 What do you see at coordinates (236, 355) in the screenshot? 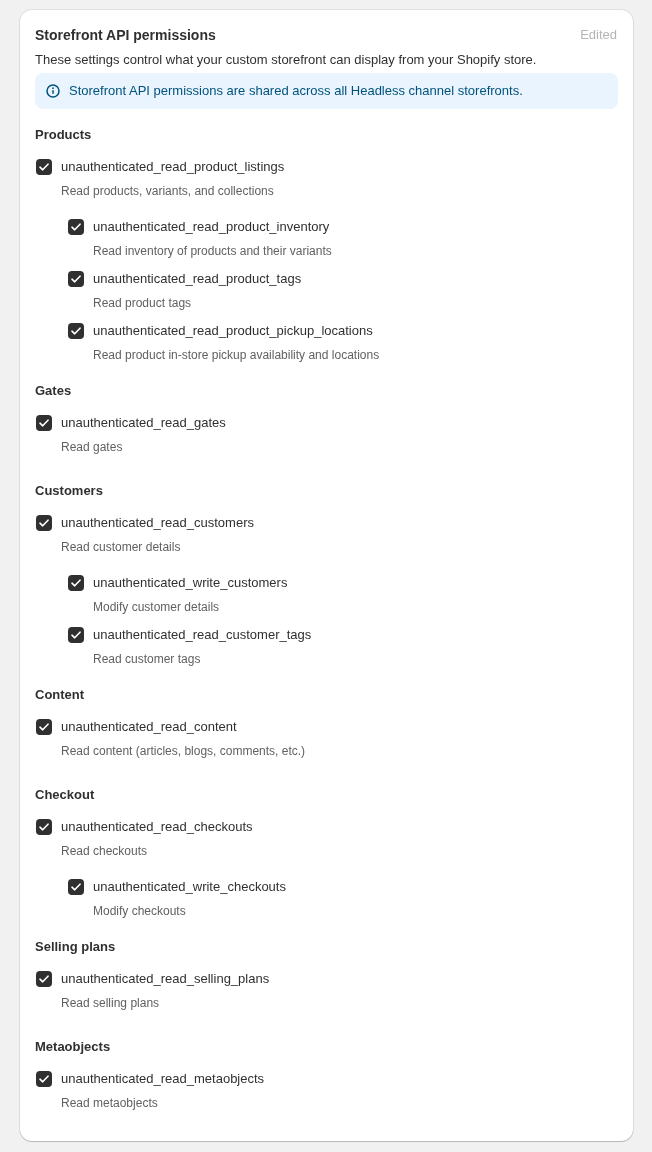
I see `permission-description: Read product in-store pickup availability and locations` at bounding box center [236, 355].